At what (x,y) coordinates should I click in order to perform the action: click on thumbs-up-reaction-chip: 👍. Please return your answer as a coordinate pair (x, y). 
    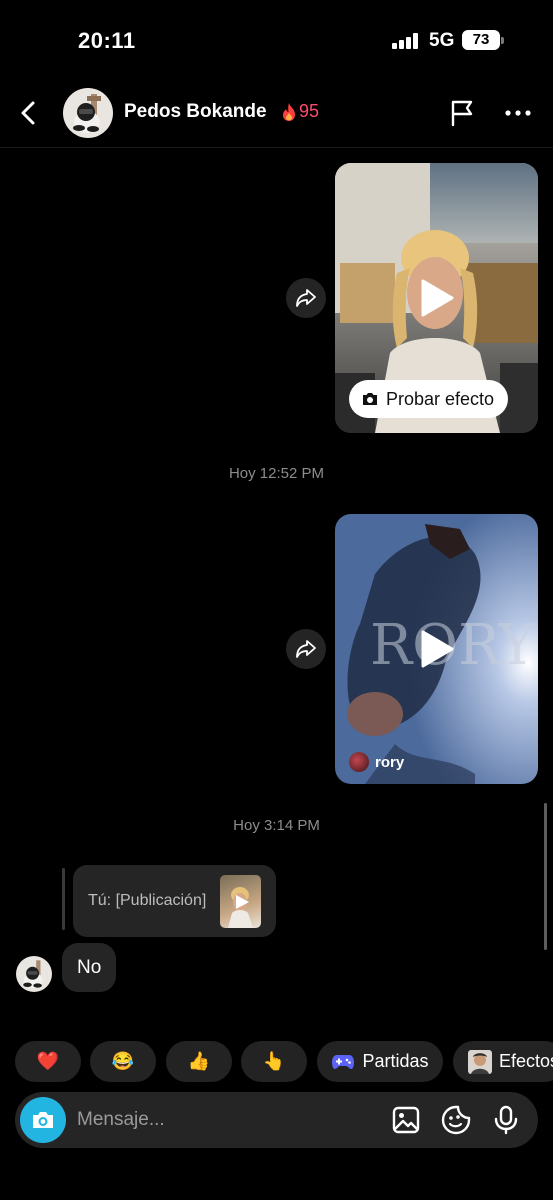
    Looking at the image, I should click on (199, 1061).